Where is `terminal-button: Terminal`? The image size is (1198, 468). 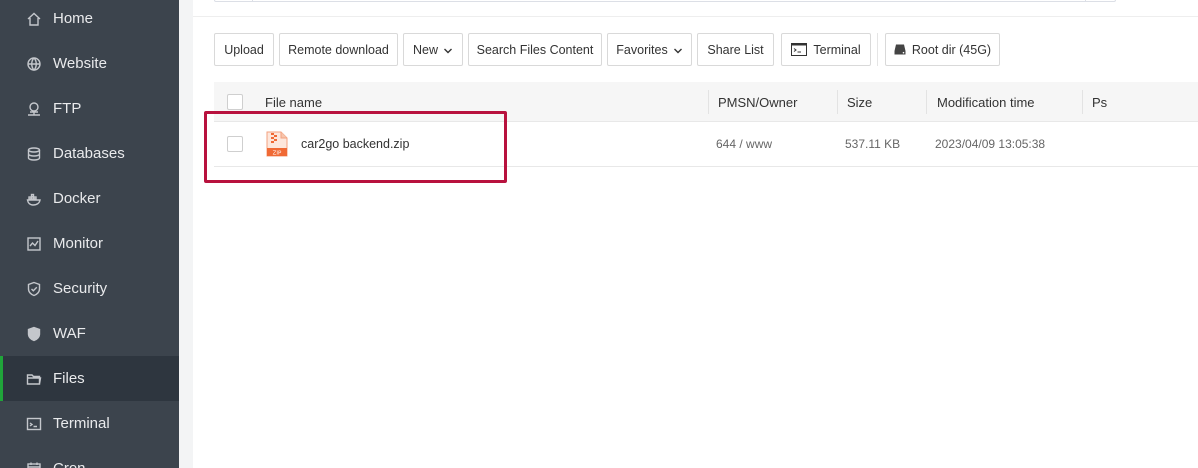 terminal-button: Terminal is located at coordinates (826, 49).